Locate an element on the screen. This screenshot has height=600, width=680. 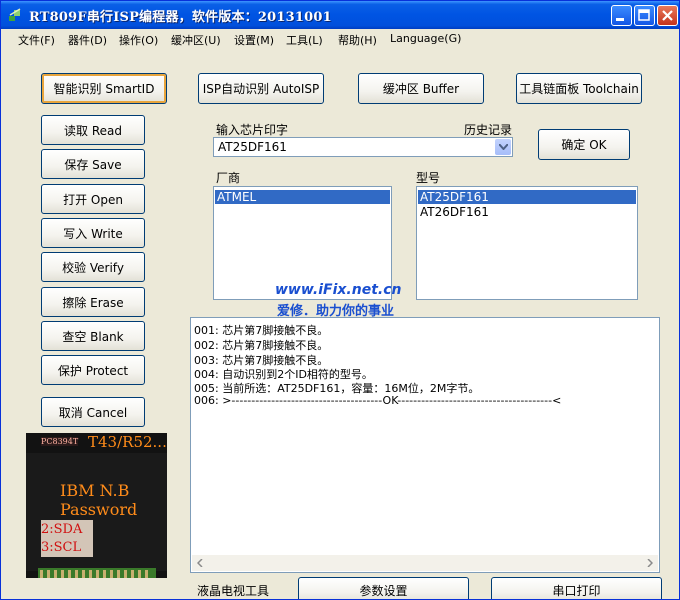
scroll-left-button is located at coordinates (200, 563).